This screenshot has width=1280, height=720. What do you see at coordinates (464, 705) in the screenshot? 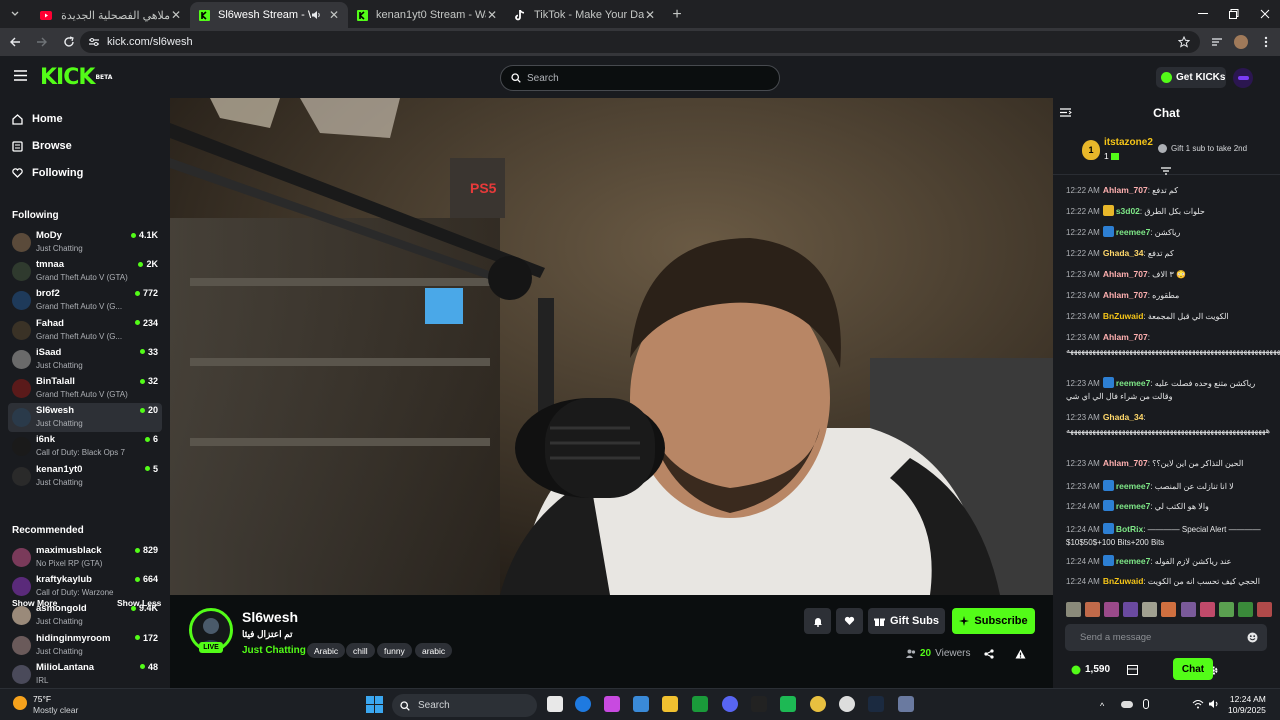
I see `taskbar-search: Search` at bounding box center [464, 705].